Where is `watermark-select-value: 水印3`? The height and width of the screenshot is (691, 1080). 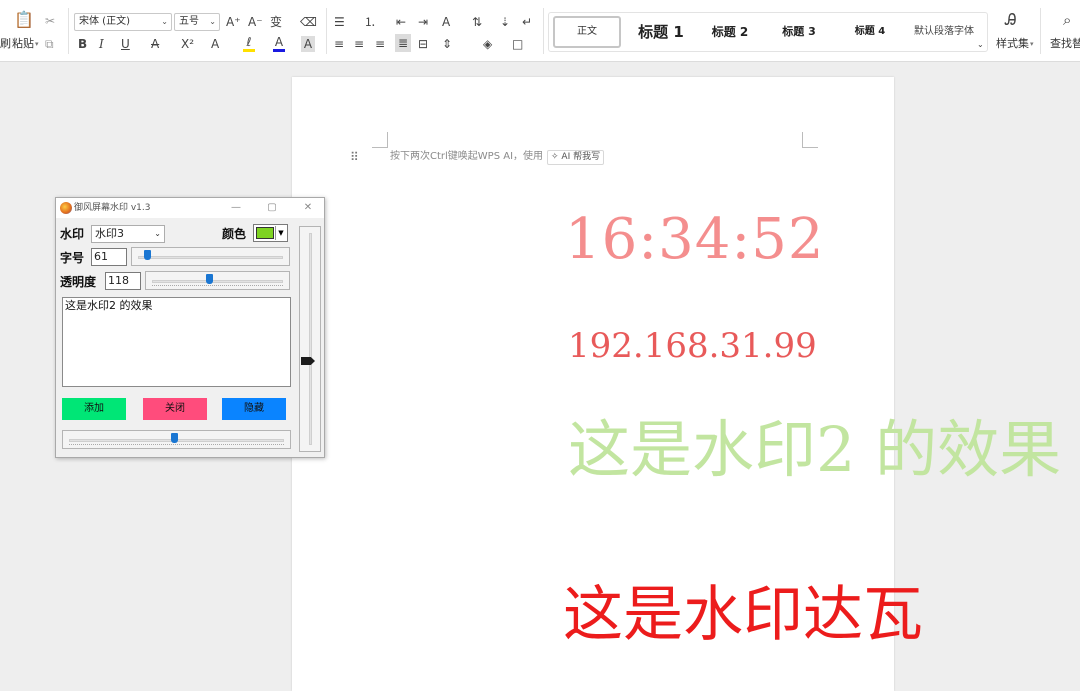
watermark-select-value: 水印3 is located at coordinates (109, 233).